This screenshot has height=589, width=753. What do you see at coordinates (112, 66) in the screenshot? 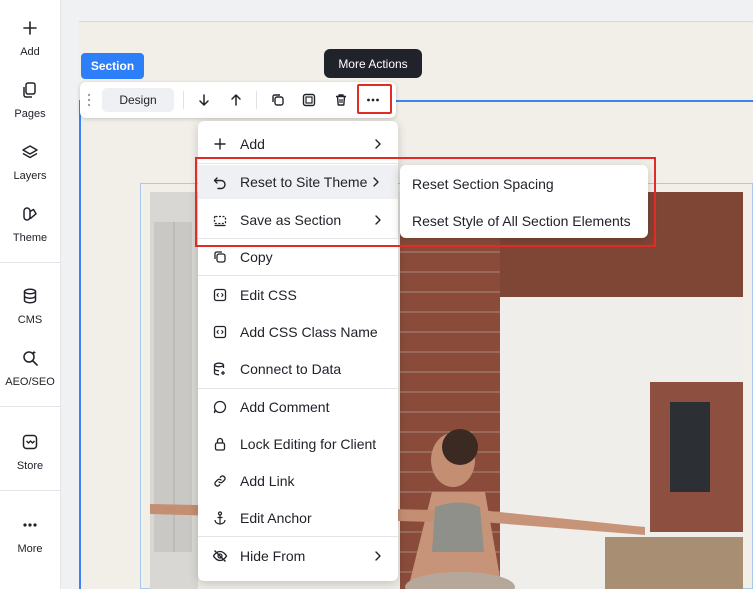
I see `section-tag: Section` at bounding box center [112, 66].